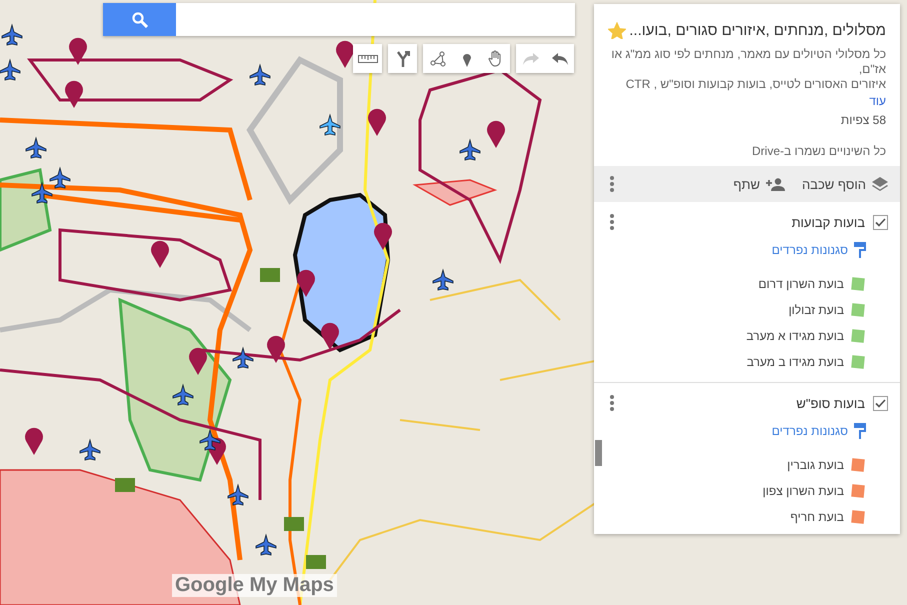  What do you see at coordinates (795, 336) in the screenshot?
I see `feature-name: בועת מגידו א מערב` at bounding box center [795, 336].